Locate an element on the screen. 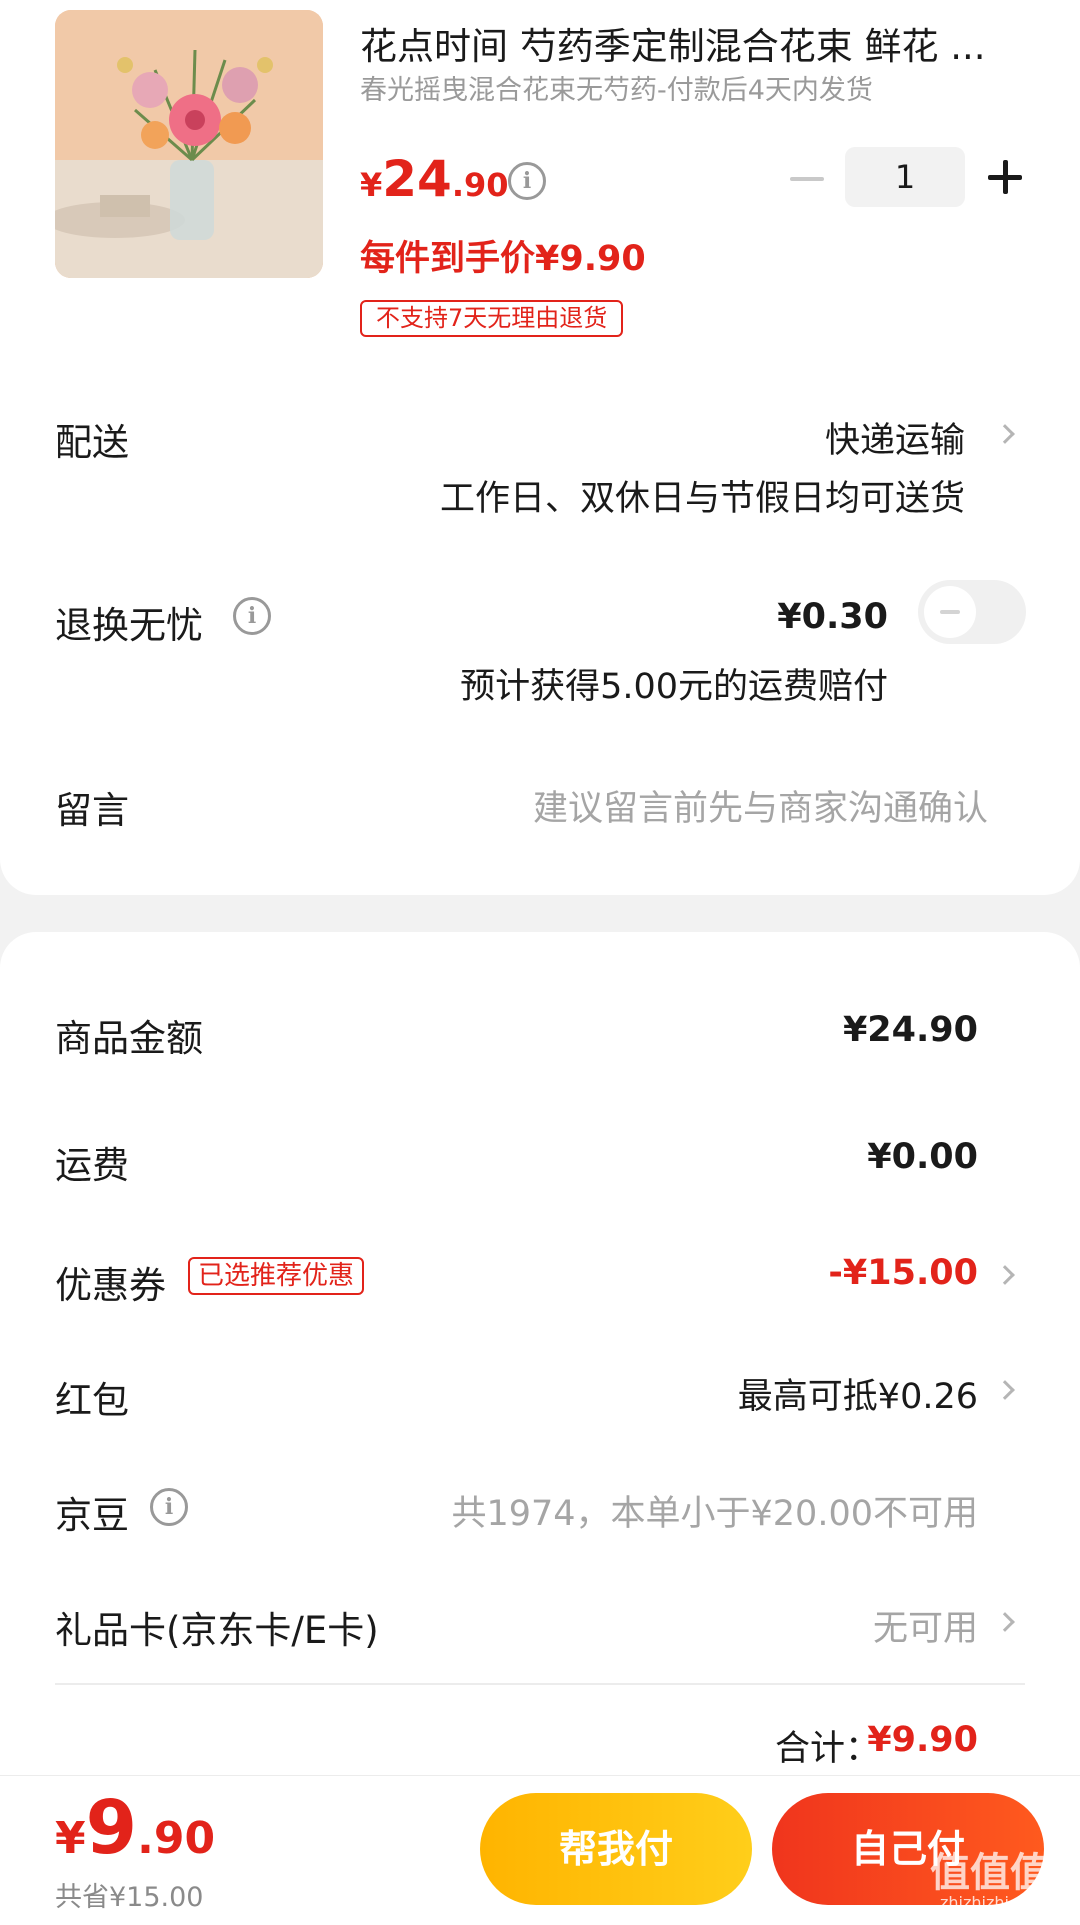 Image resolution: width=1080 pixels, height=1925 pixels. coupon-selected-badge: 已选推荐优惠 is located at coordinates (276, 1276).